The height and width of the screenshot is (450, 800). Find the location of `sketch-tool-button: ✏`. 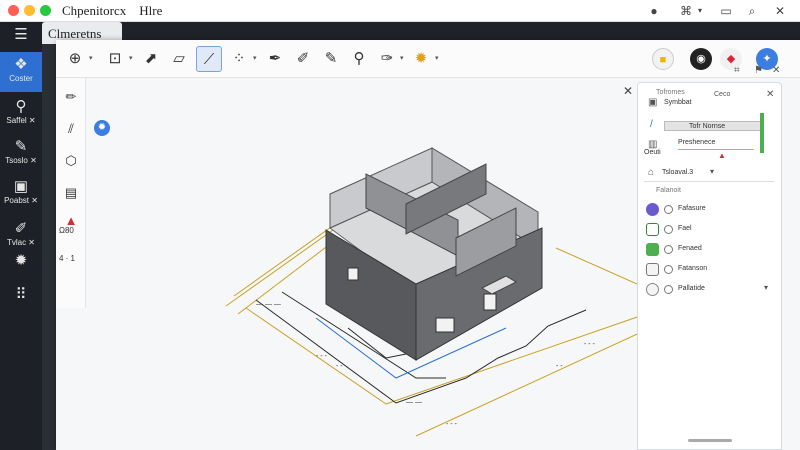

sketch-tool-button: ✏ is located at coordinates (71, 97).